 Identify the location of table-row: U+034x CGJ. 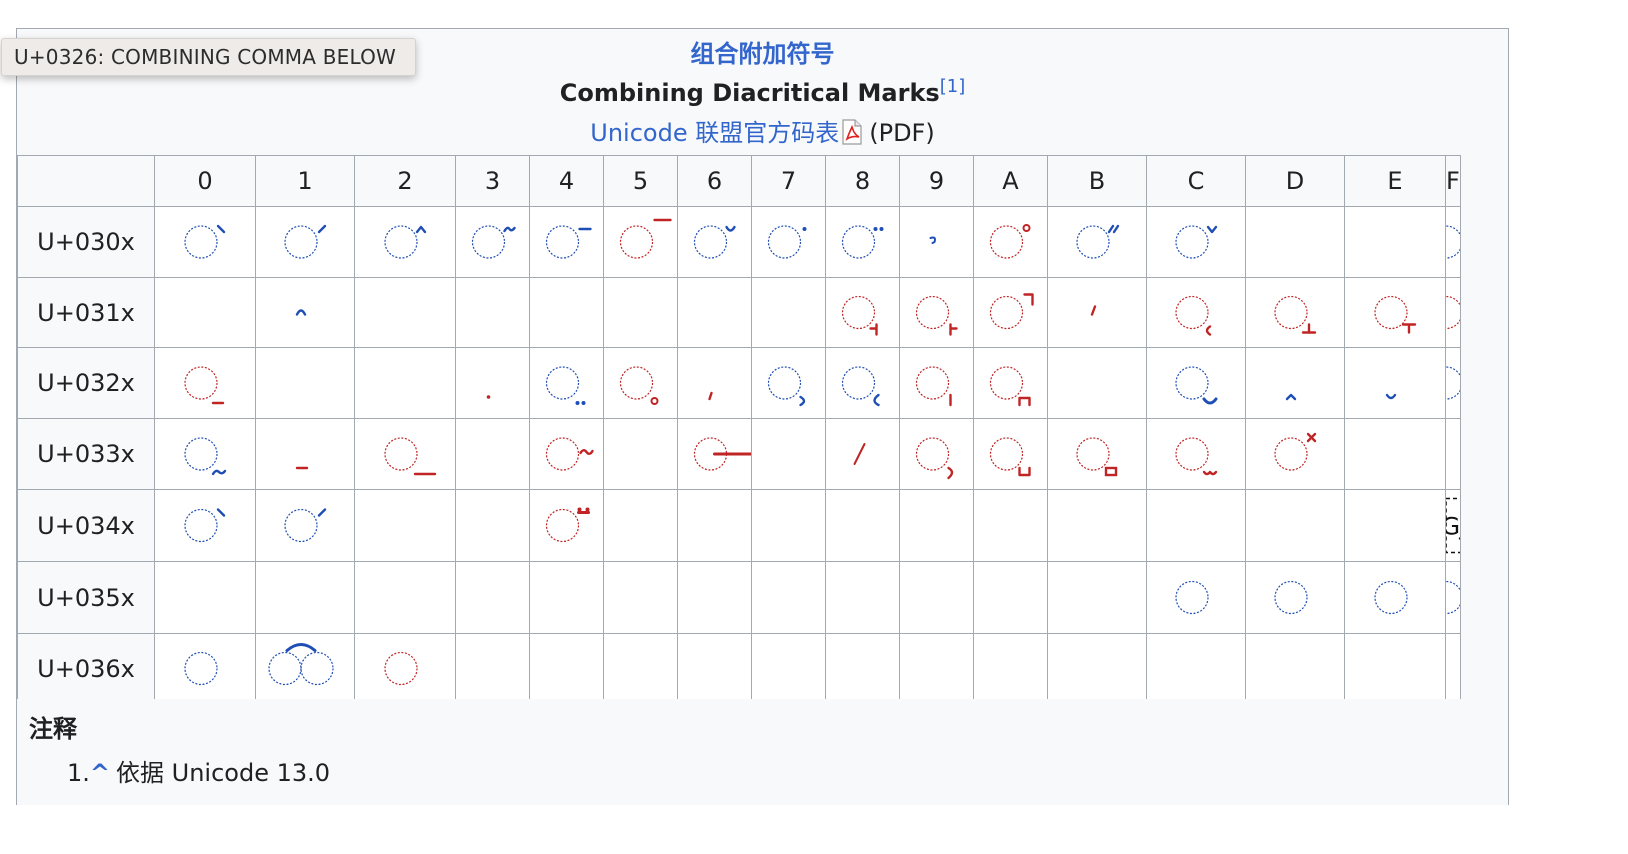
(739, 525).